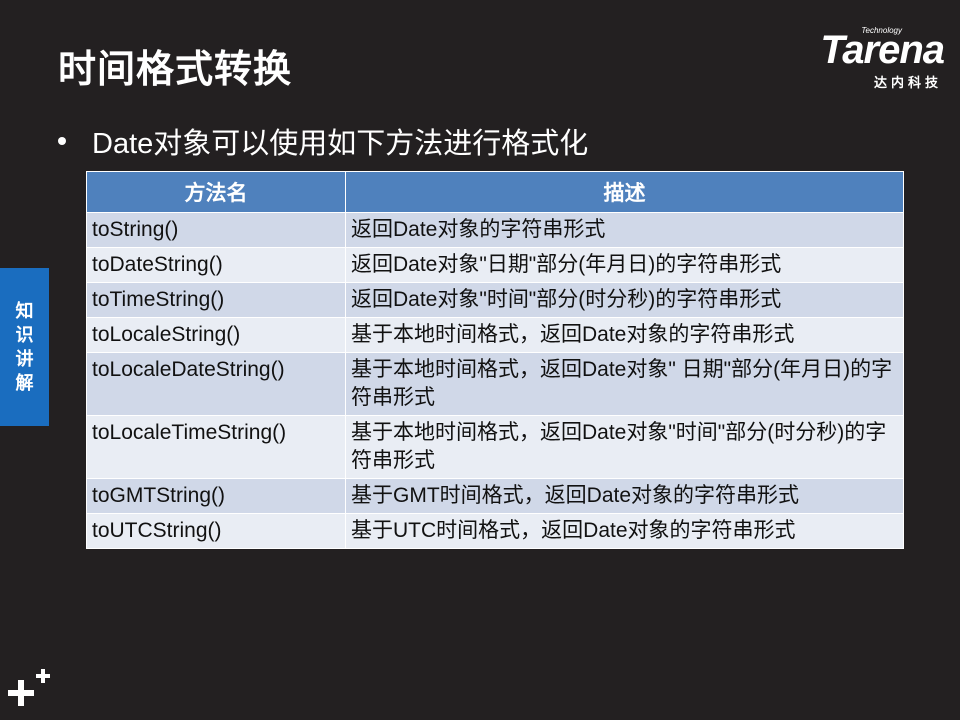 Image resolution: width=960 pixels, height=720 pixels. What do you see at coordinates (882, 50) in the screenshot?
I see `logo-wordmark: Tarena` at bounding box center [882, 50].